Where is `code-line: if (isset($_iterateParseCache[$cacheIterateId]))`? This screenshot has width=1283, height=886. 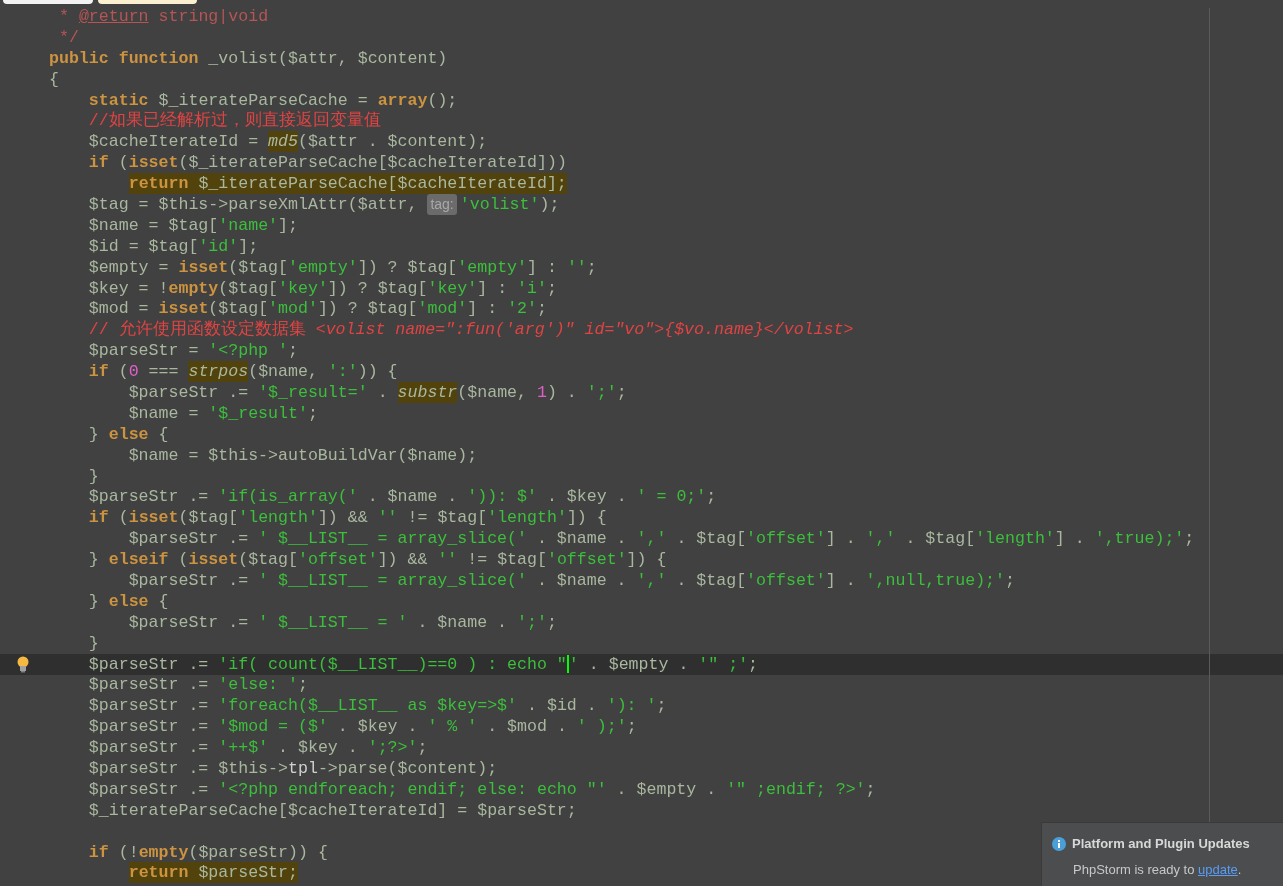
code-line: if (isset($_iterateParseCache[$cacheIterateId])) is located at coordinates (327, 163).